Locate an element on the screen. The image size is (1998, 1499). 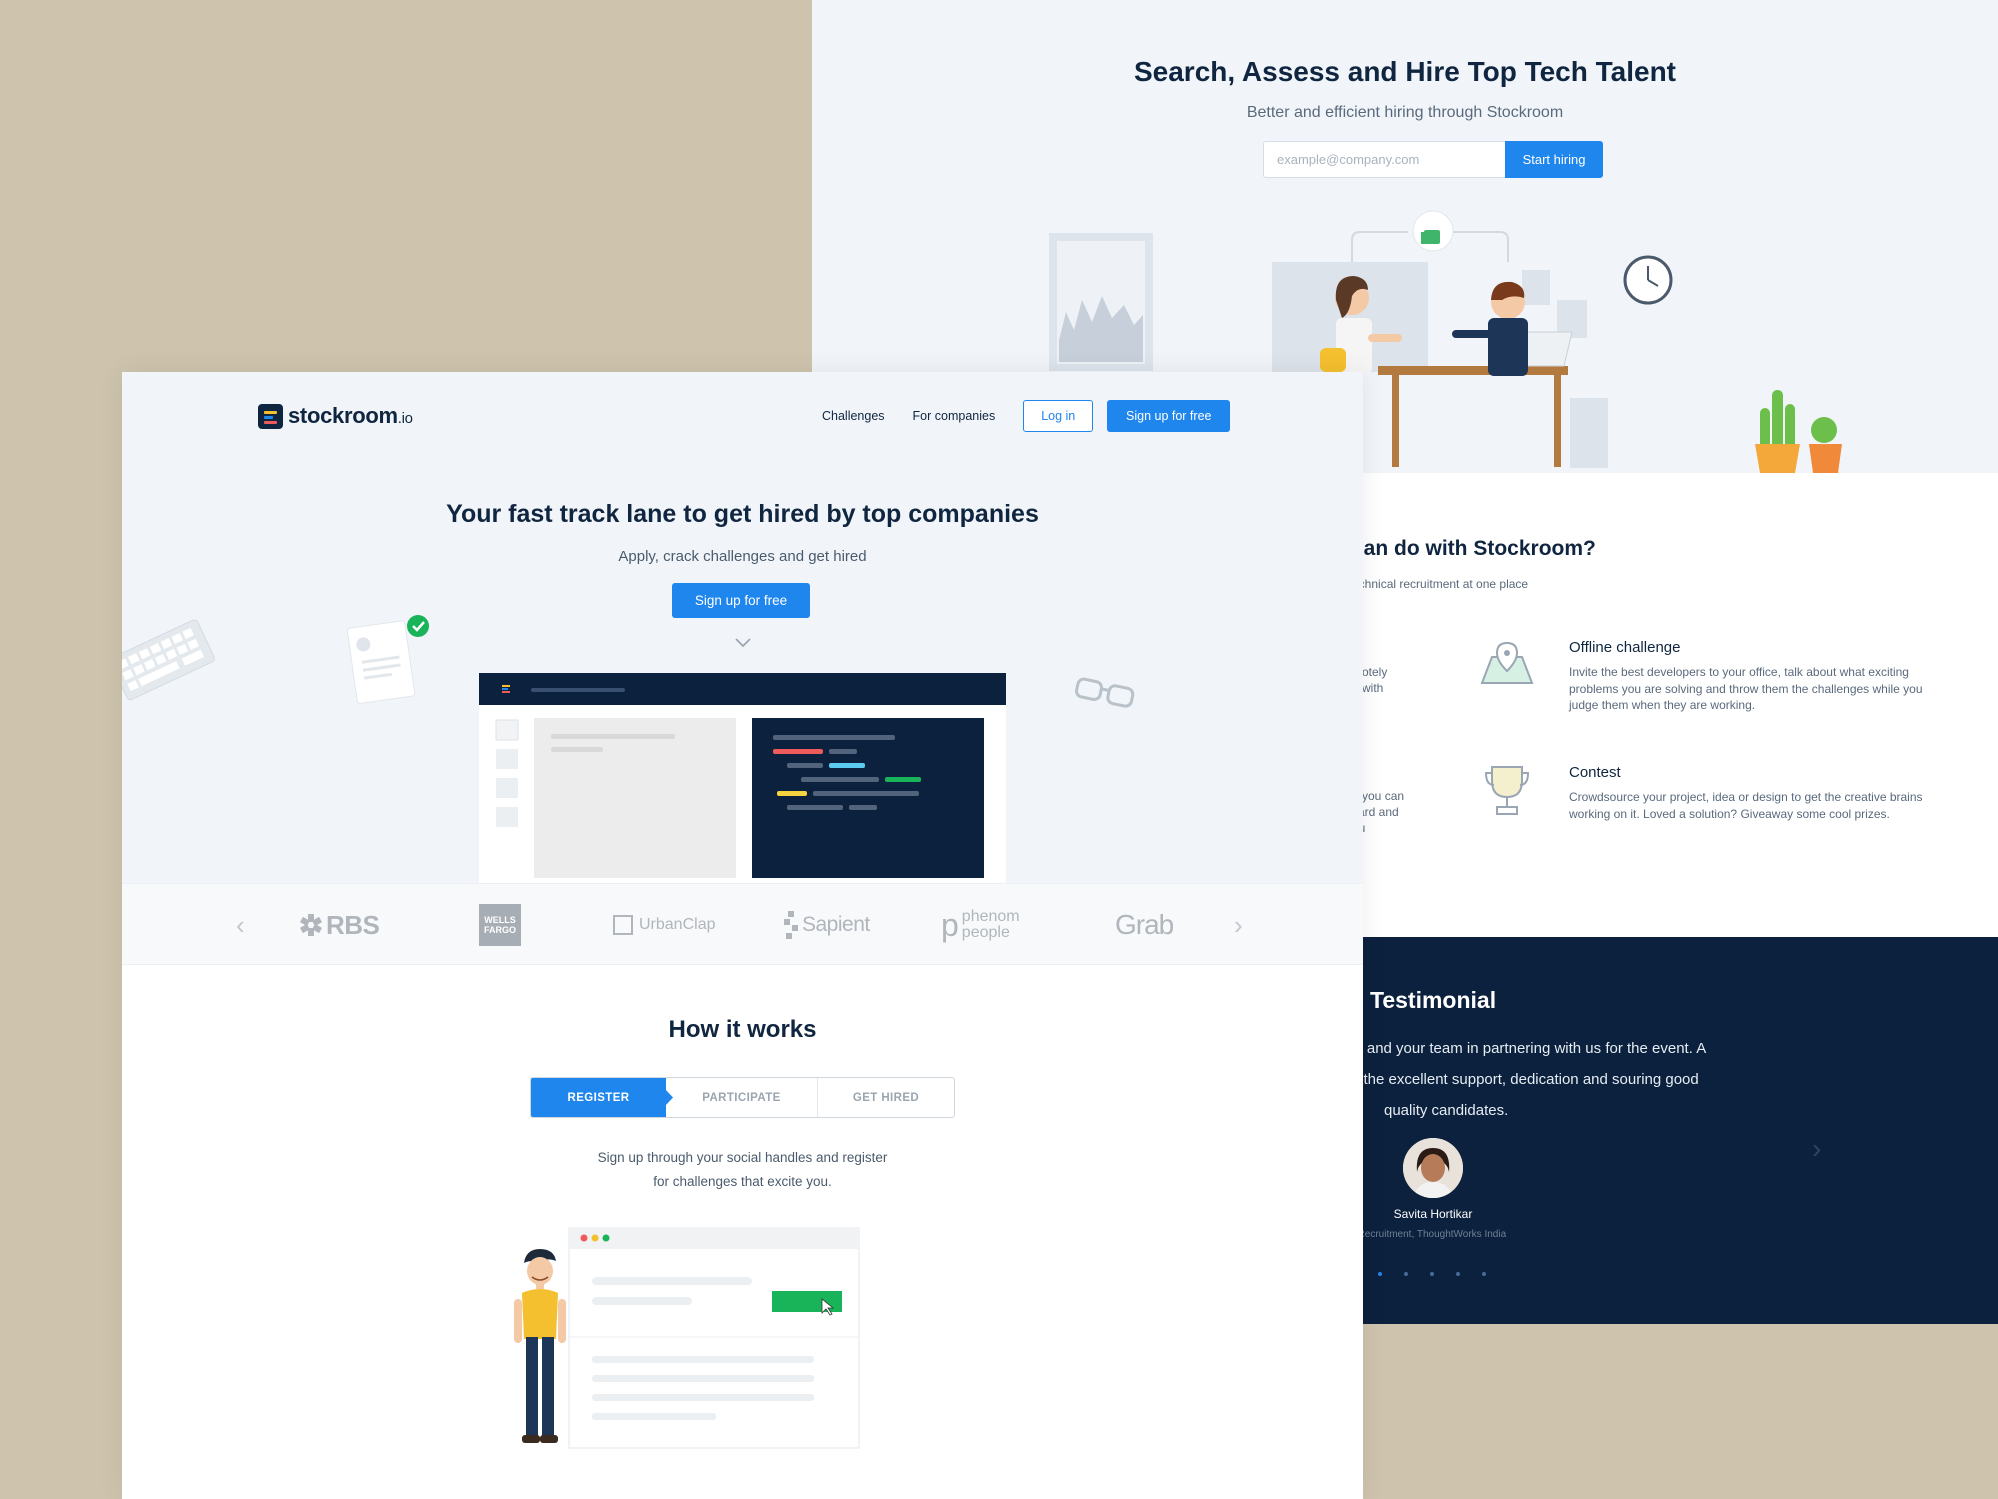
step-tab-get-hired: GET HIRED is located at coordinates (886, 1097).